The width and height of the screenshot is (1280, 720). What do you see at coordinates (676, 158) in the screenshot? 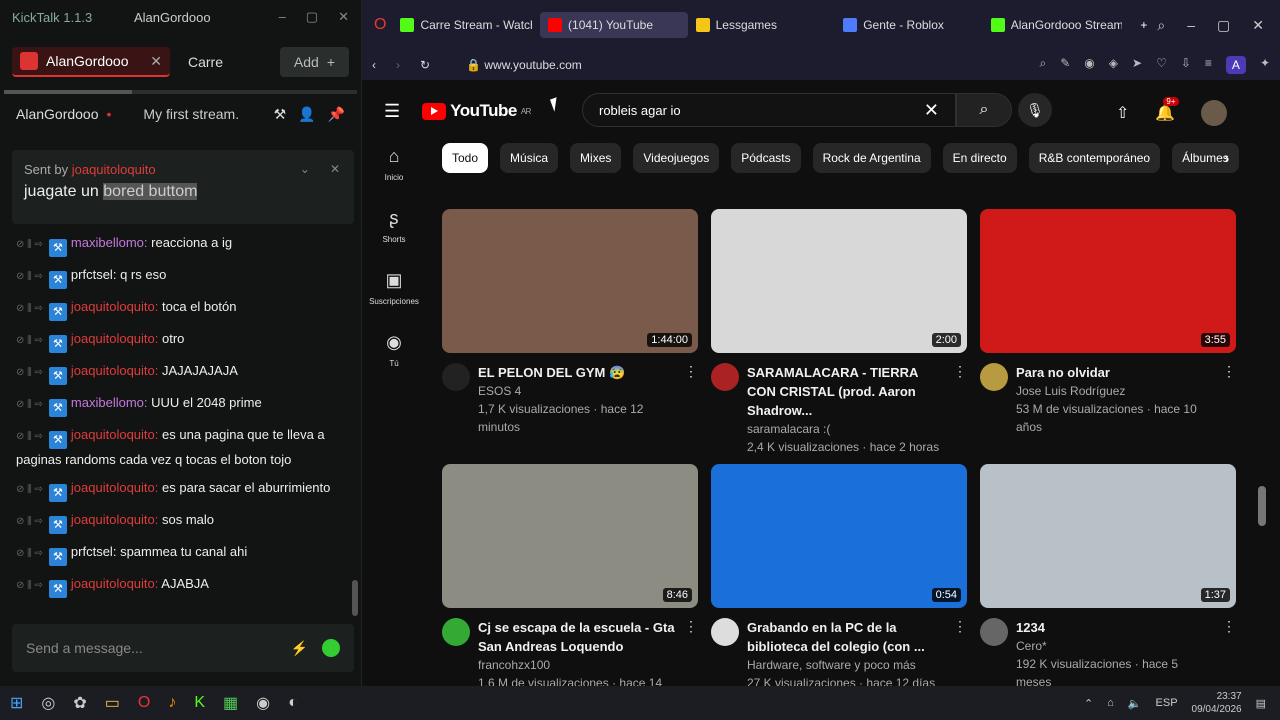
I see `filter-chip: Videojuegos` at bounding box center [676, 158].